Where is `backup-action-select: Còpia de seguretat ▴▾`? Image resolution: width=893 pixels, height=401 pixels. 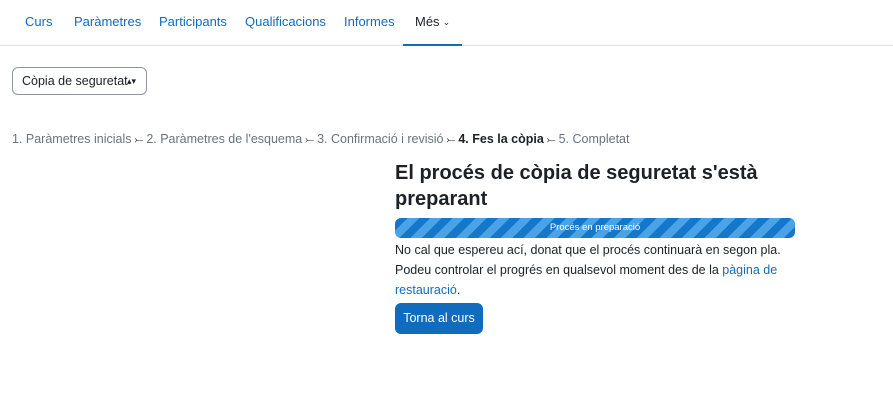 backup-action-select: Còpia de seguretat ▴▾ is located at coordinates (79, 81).